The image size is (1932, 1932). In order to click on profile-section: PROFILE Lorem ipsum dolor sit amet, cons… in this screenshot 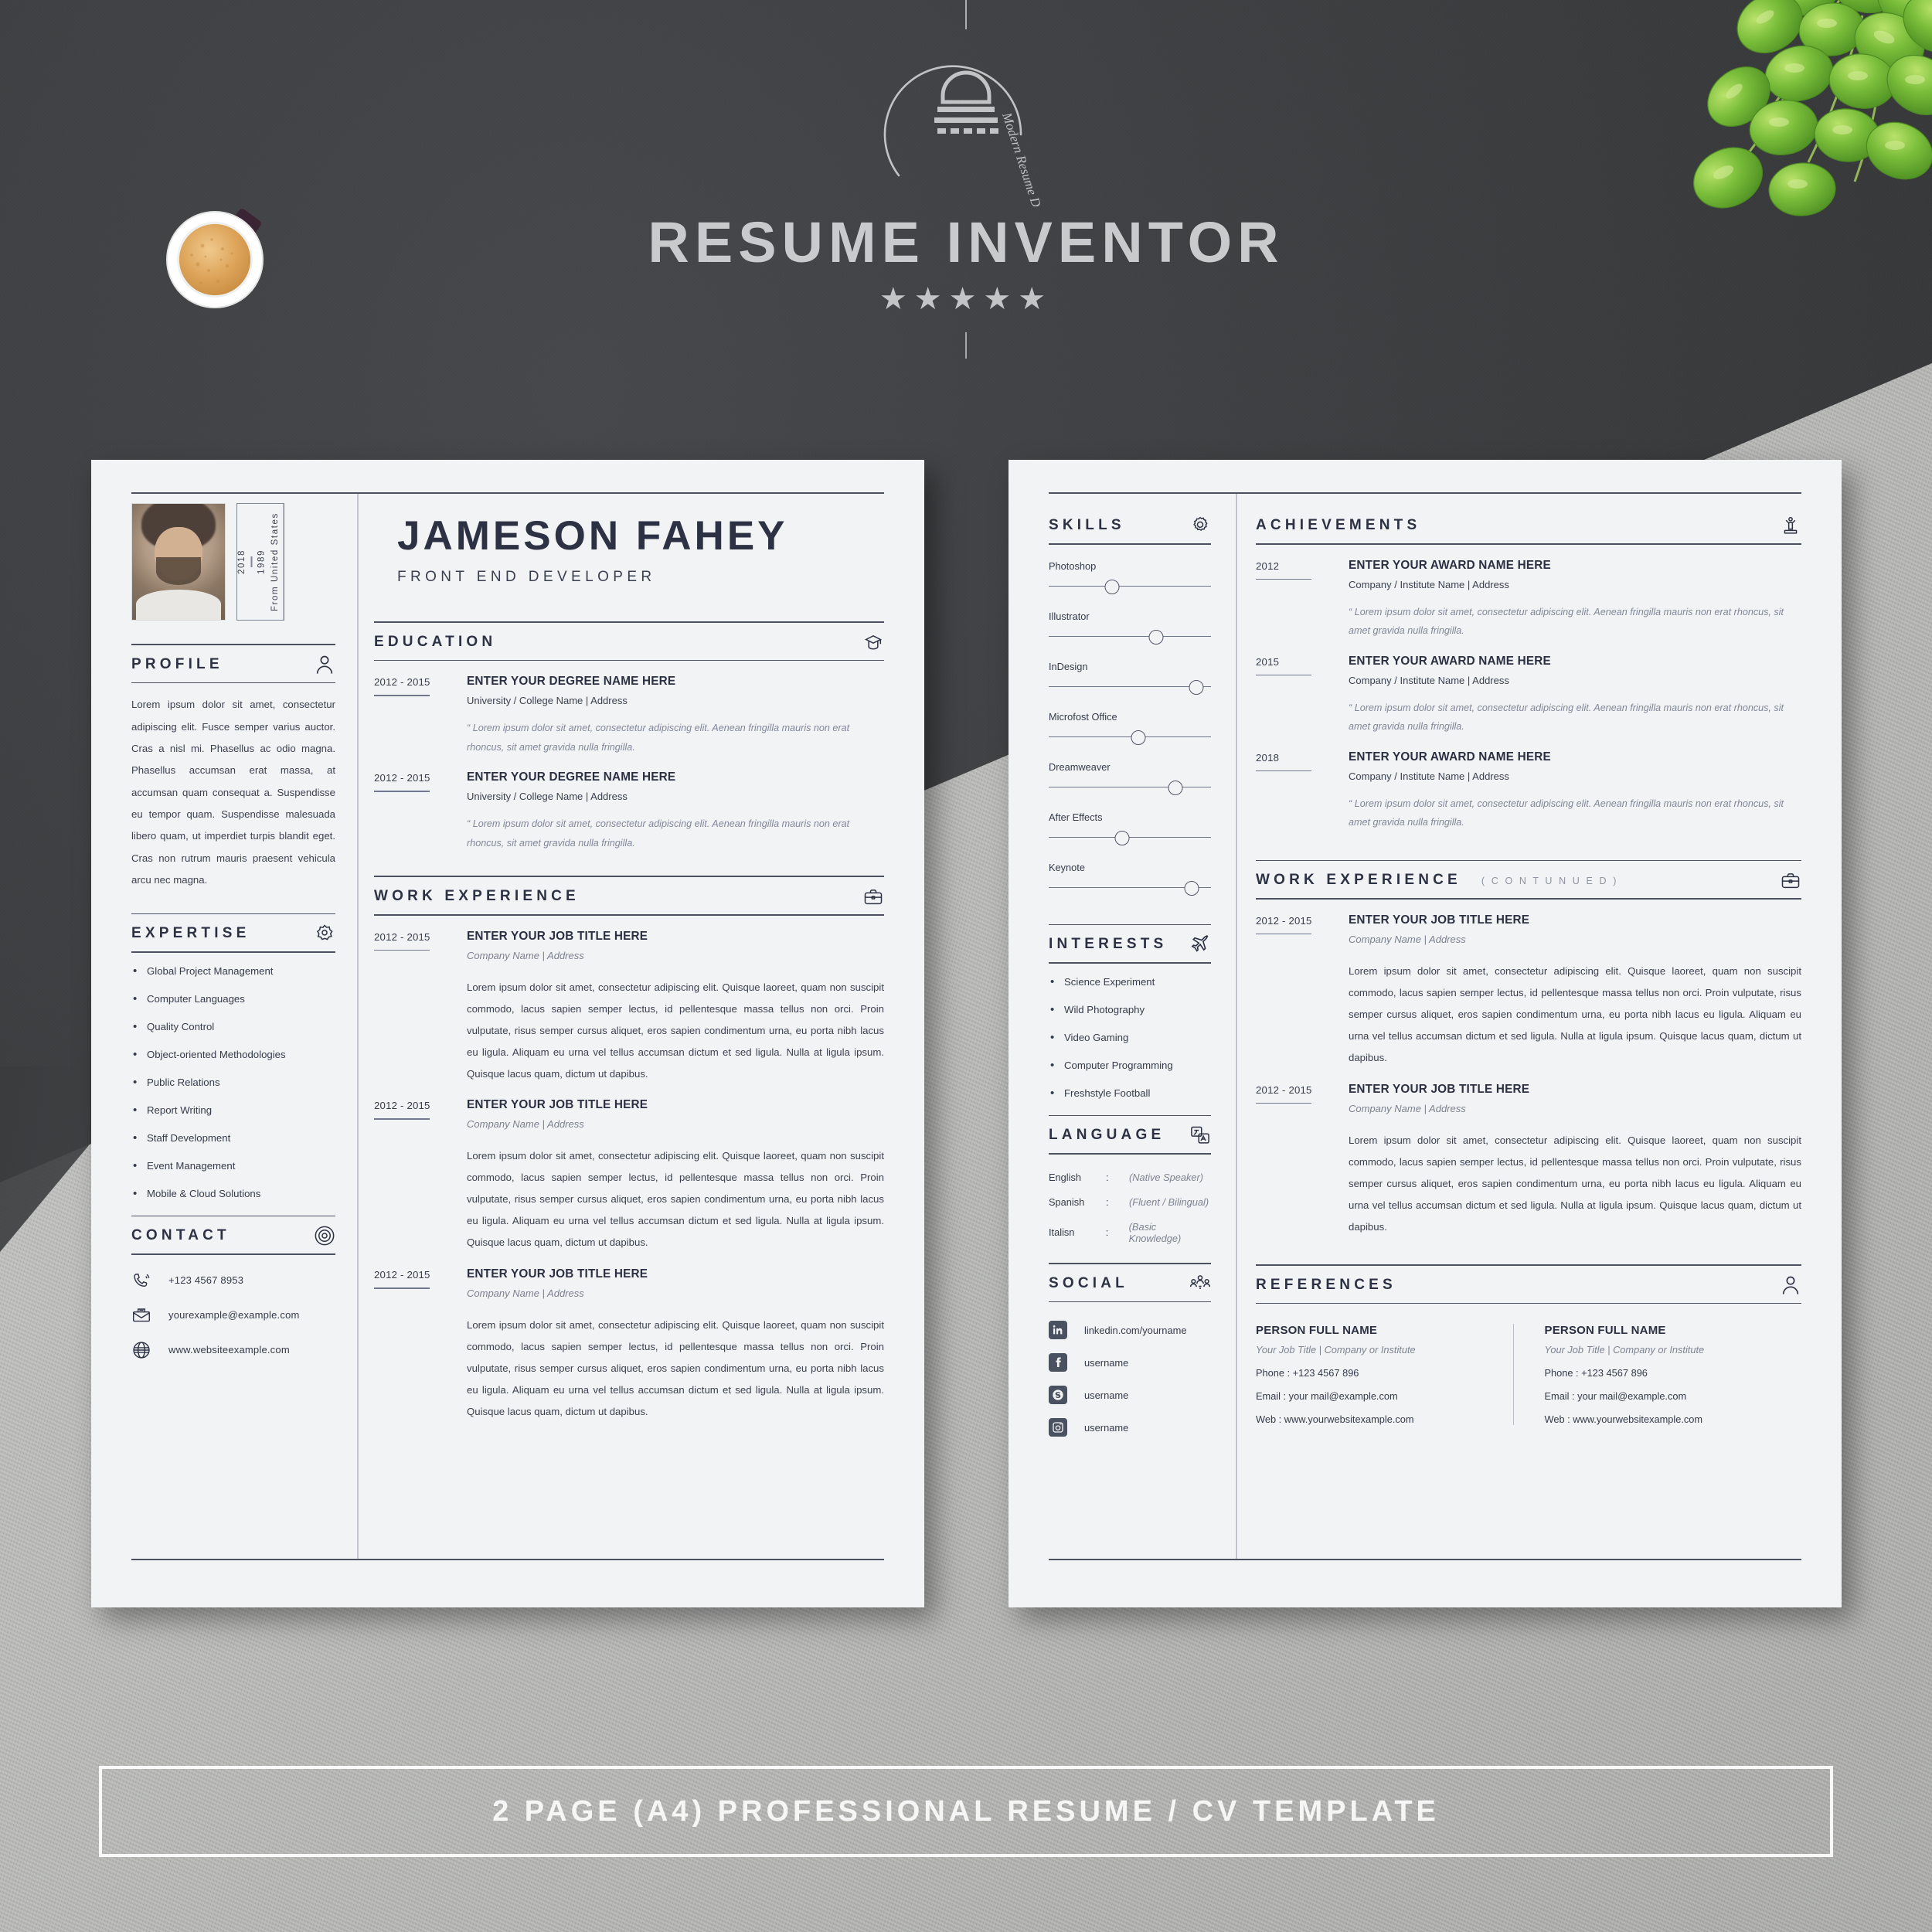, I will do `click(233, 768)`.